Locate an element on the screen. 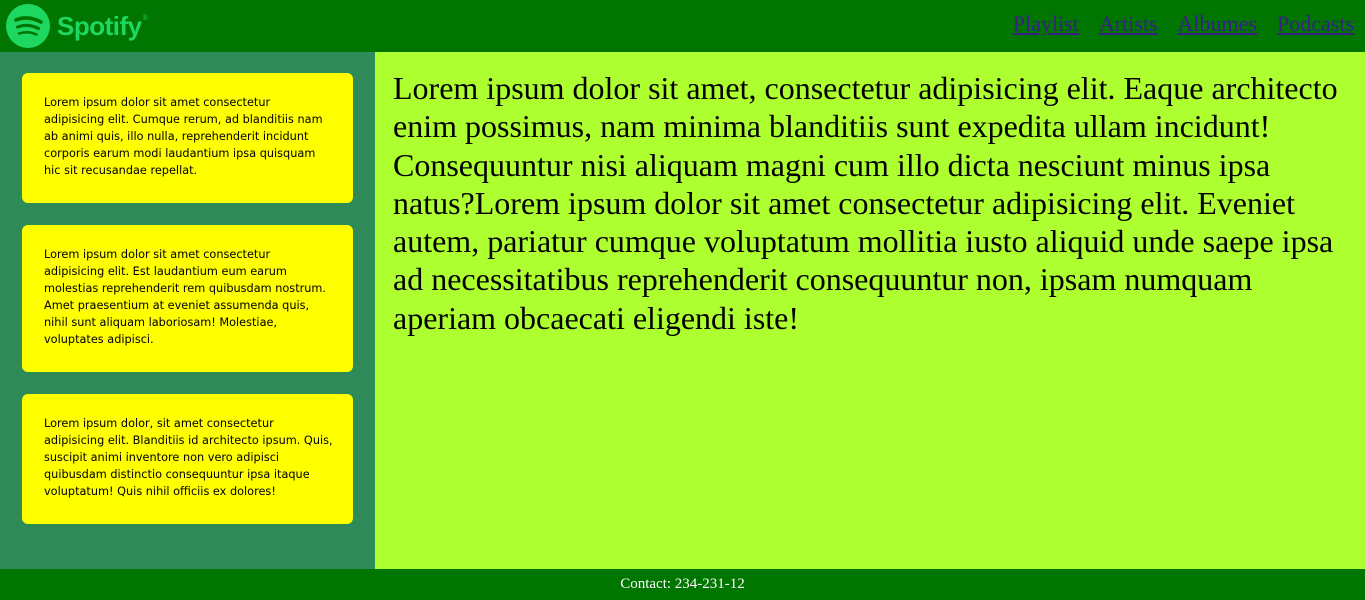 Image resolution: width=1365 pixels, height=600 pixels. nav-link-playlist: Playlist is located at coordinates (1046, 24).